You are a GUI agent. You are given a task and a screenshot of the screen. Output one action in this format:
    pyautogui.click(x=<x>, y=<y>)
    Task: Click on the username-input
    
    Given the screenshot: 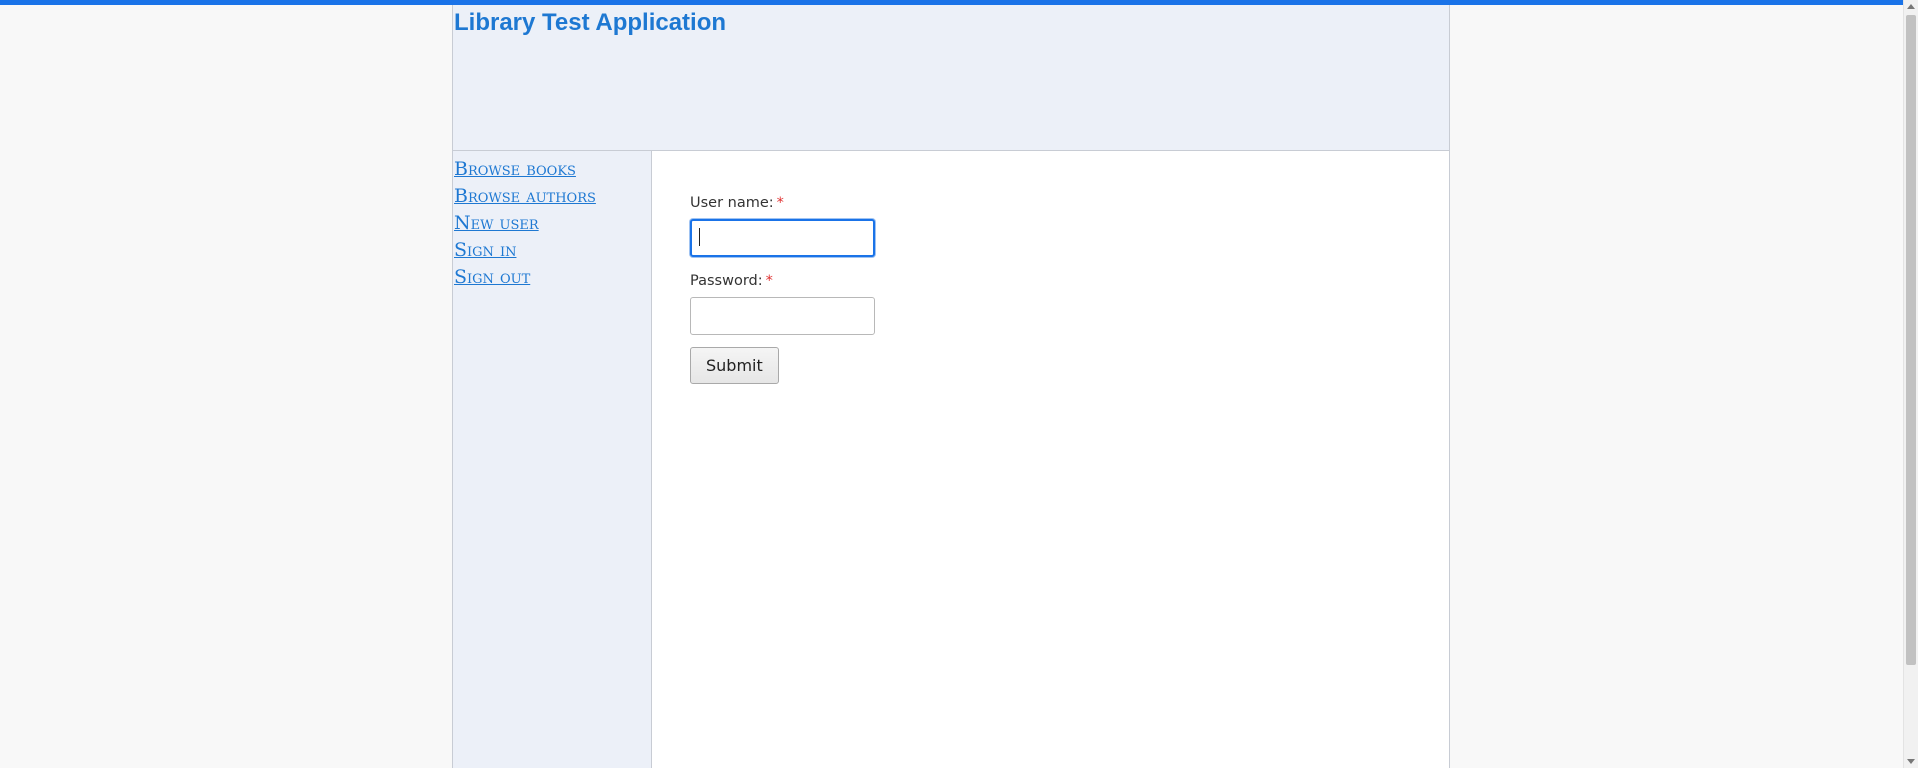 What is the action you would take?
    pyautogui.click(x=782, y=238)
    